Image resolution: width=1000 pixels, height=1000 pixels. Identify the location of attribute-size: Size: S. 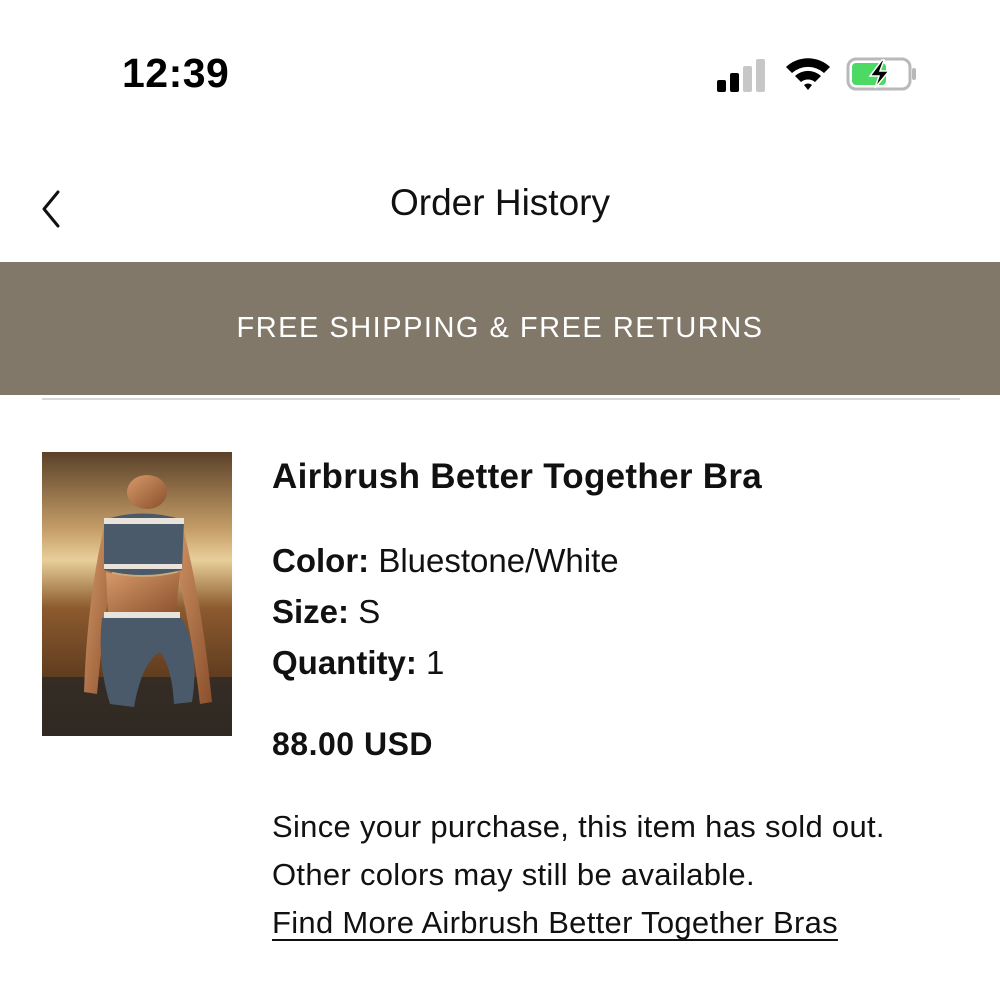
(622, 611).